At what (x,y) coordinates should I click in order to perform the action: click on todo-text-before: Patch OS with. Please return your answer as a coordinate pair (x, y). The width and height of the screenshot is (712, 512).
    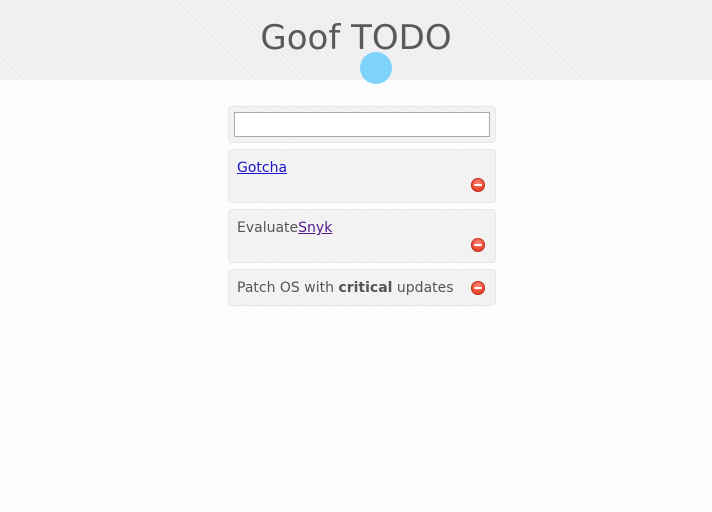
    Looking at the image, I should click on (288, 288).